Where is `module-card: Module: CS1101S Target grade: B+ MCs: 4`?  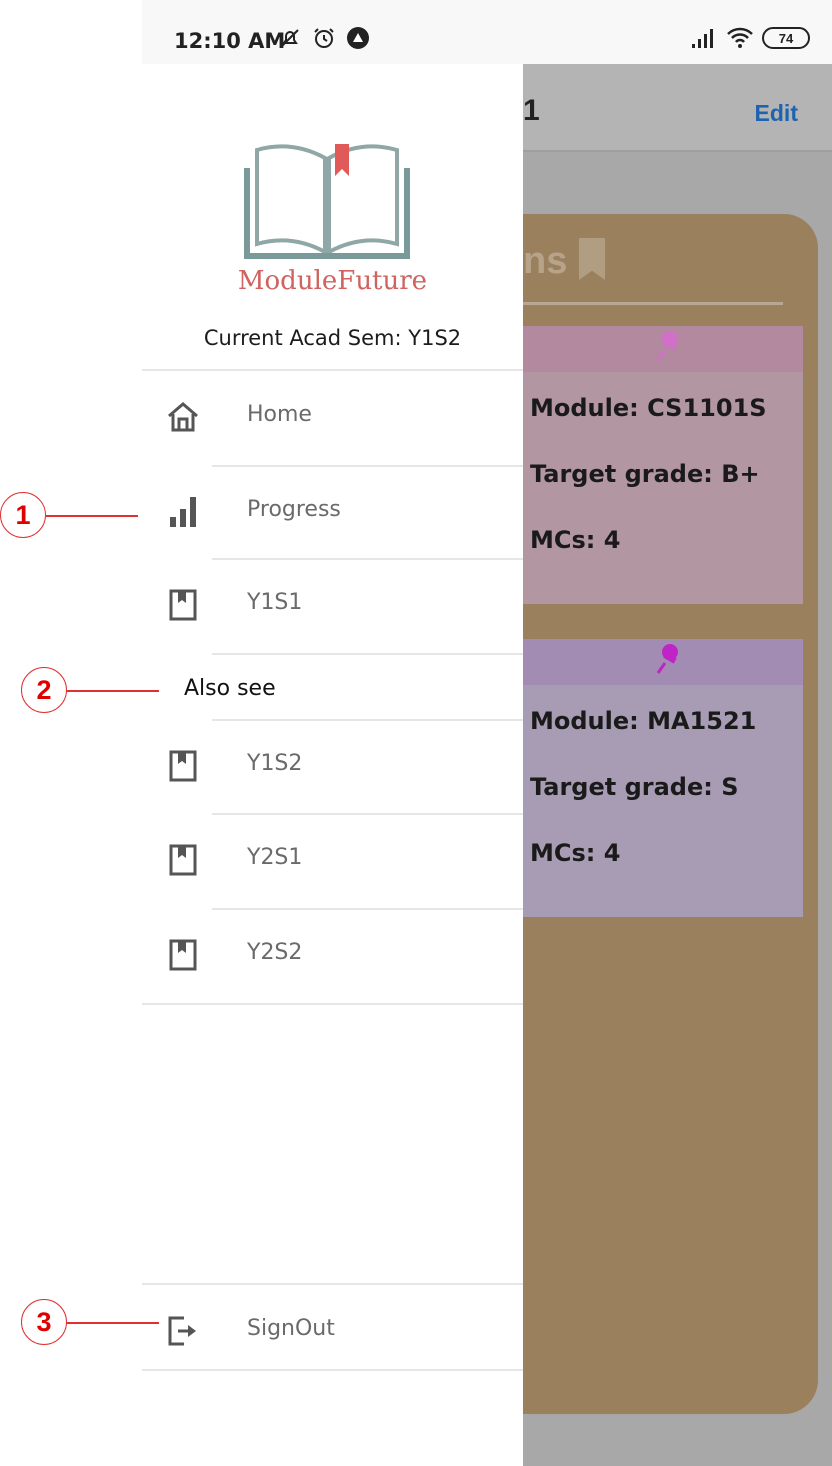 module-card: Module: CS1101S Target grade: B+ MCs: 4 is located at coordinates (663, 465).